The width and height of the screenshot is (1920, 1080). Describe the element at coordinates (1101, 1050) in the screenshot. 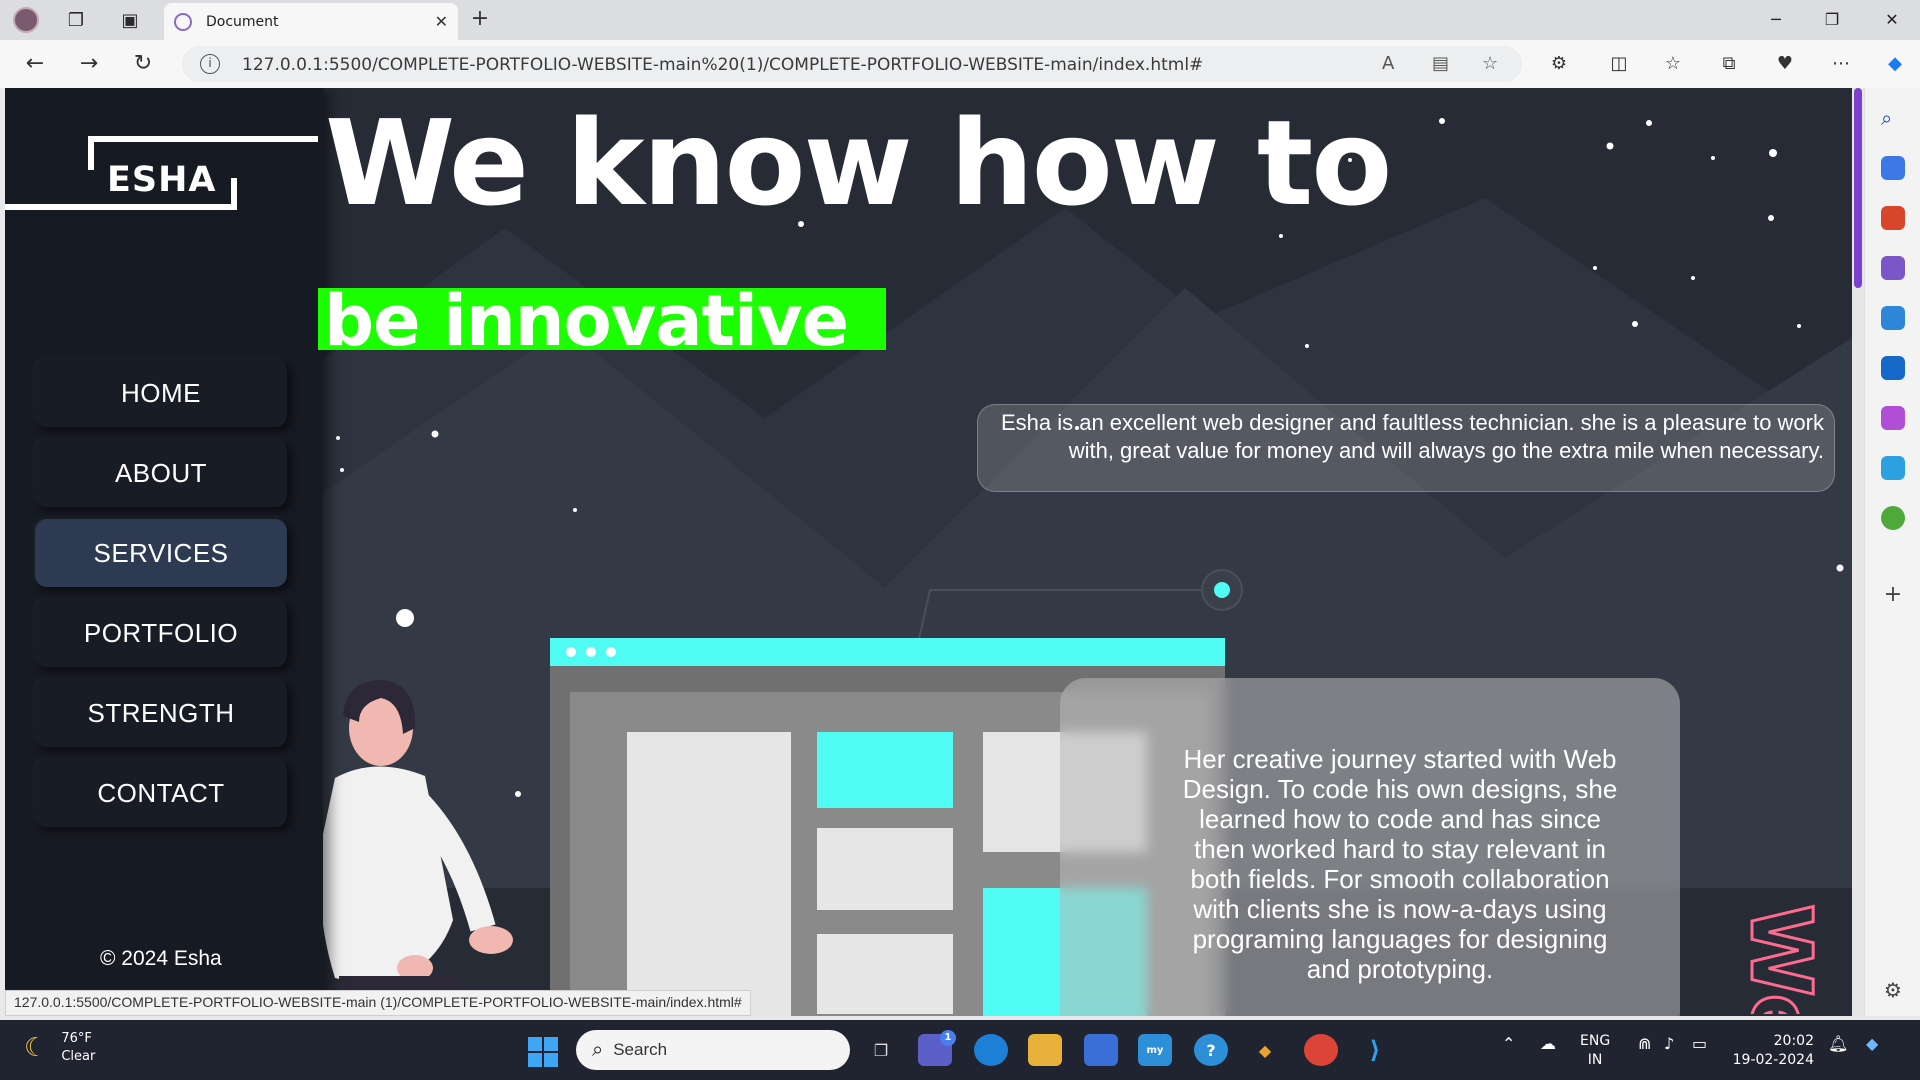

I see `microsoft-store-icon` at that location.